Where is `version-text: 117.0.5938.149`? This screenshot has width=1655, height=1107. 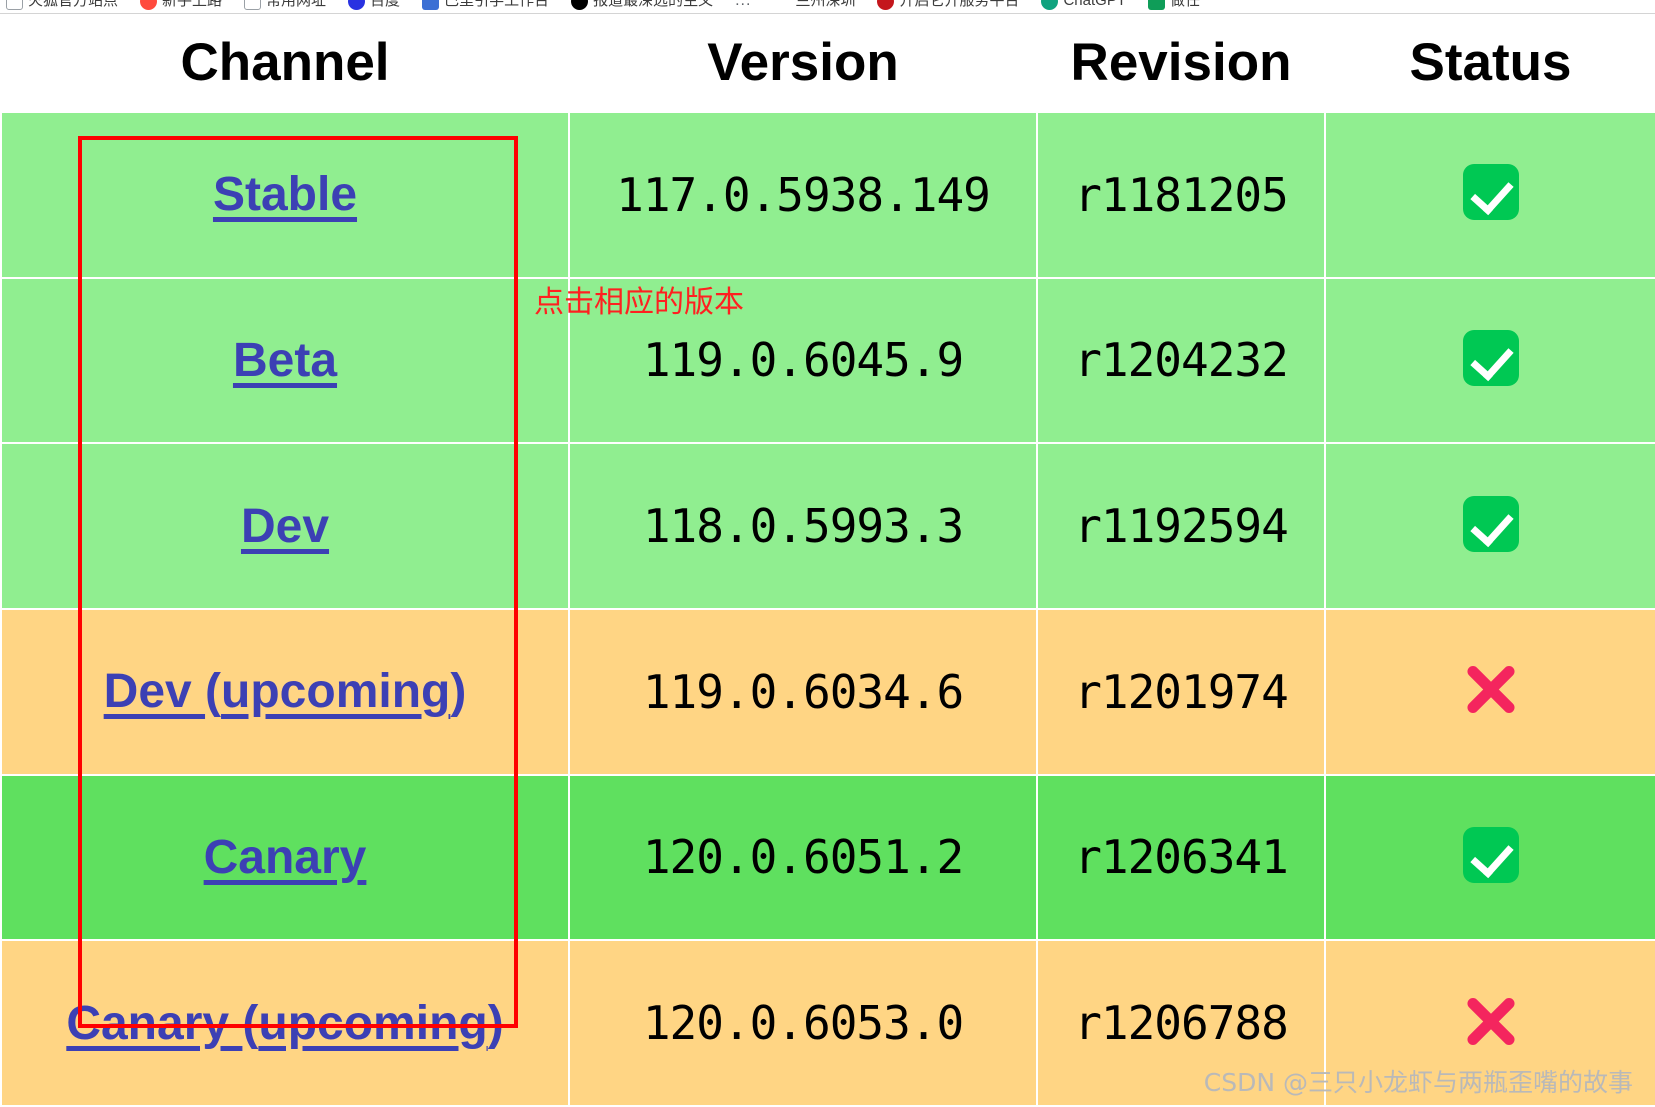 version-text: 117.0.5938.149 is located at coordinates (803, 194).